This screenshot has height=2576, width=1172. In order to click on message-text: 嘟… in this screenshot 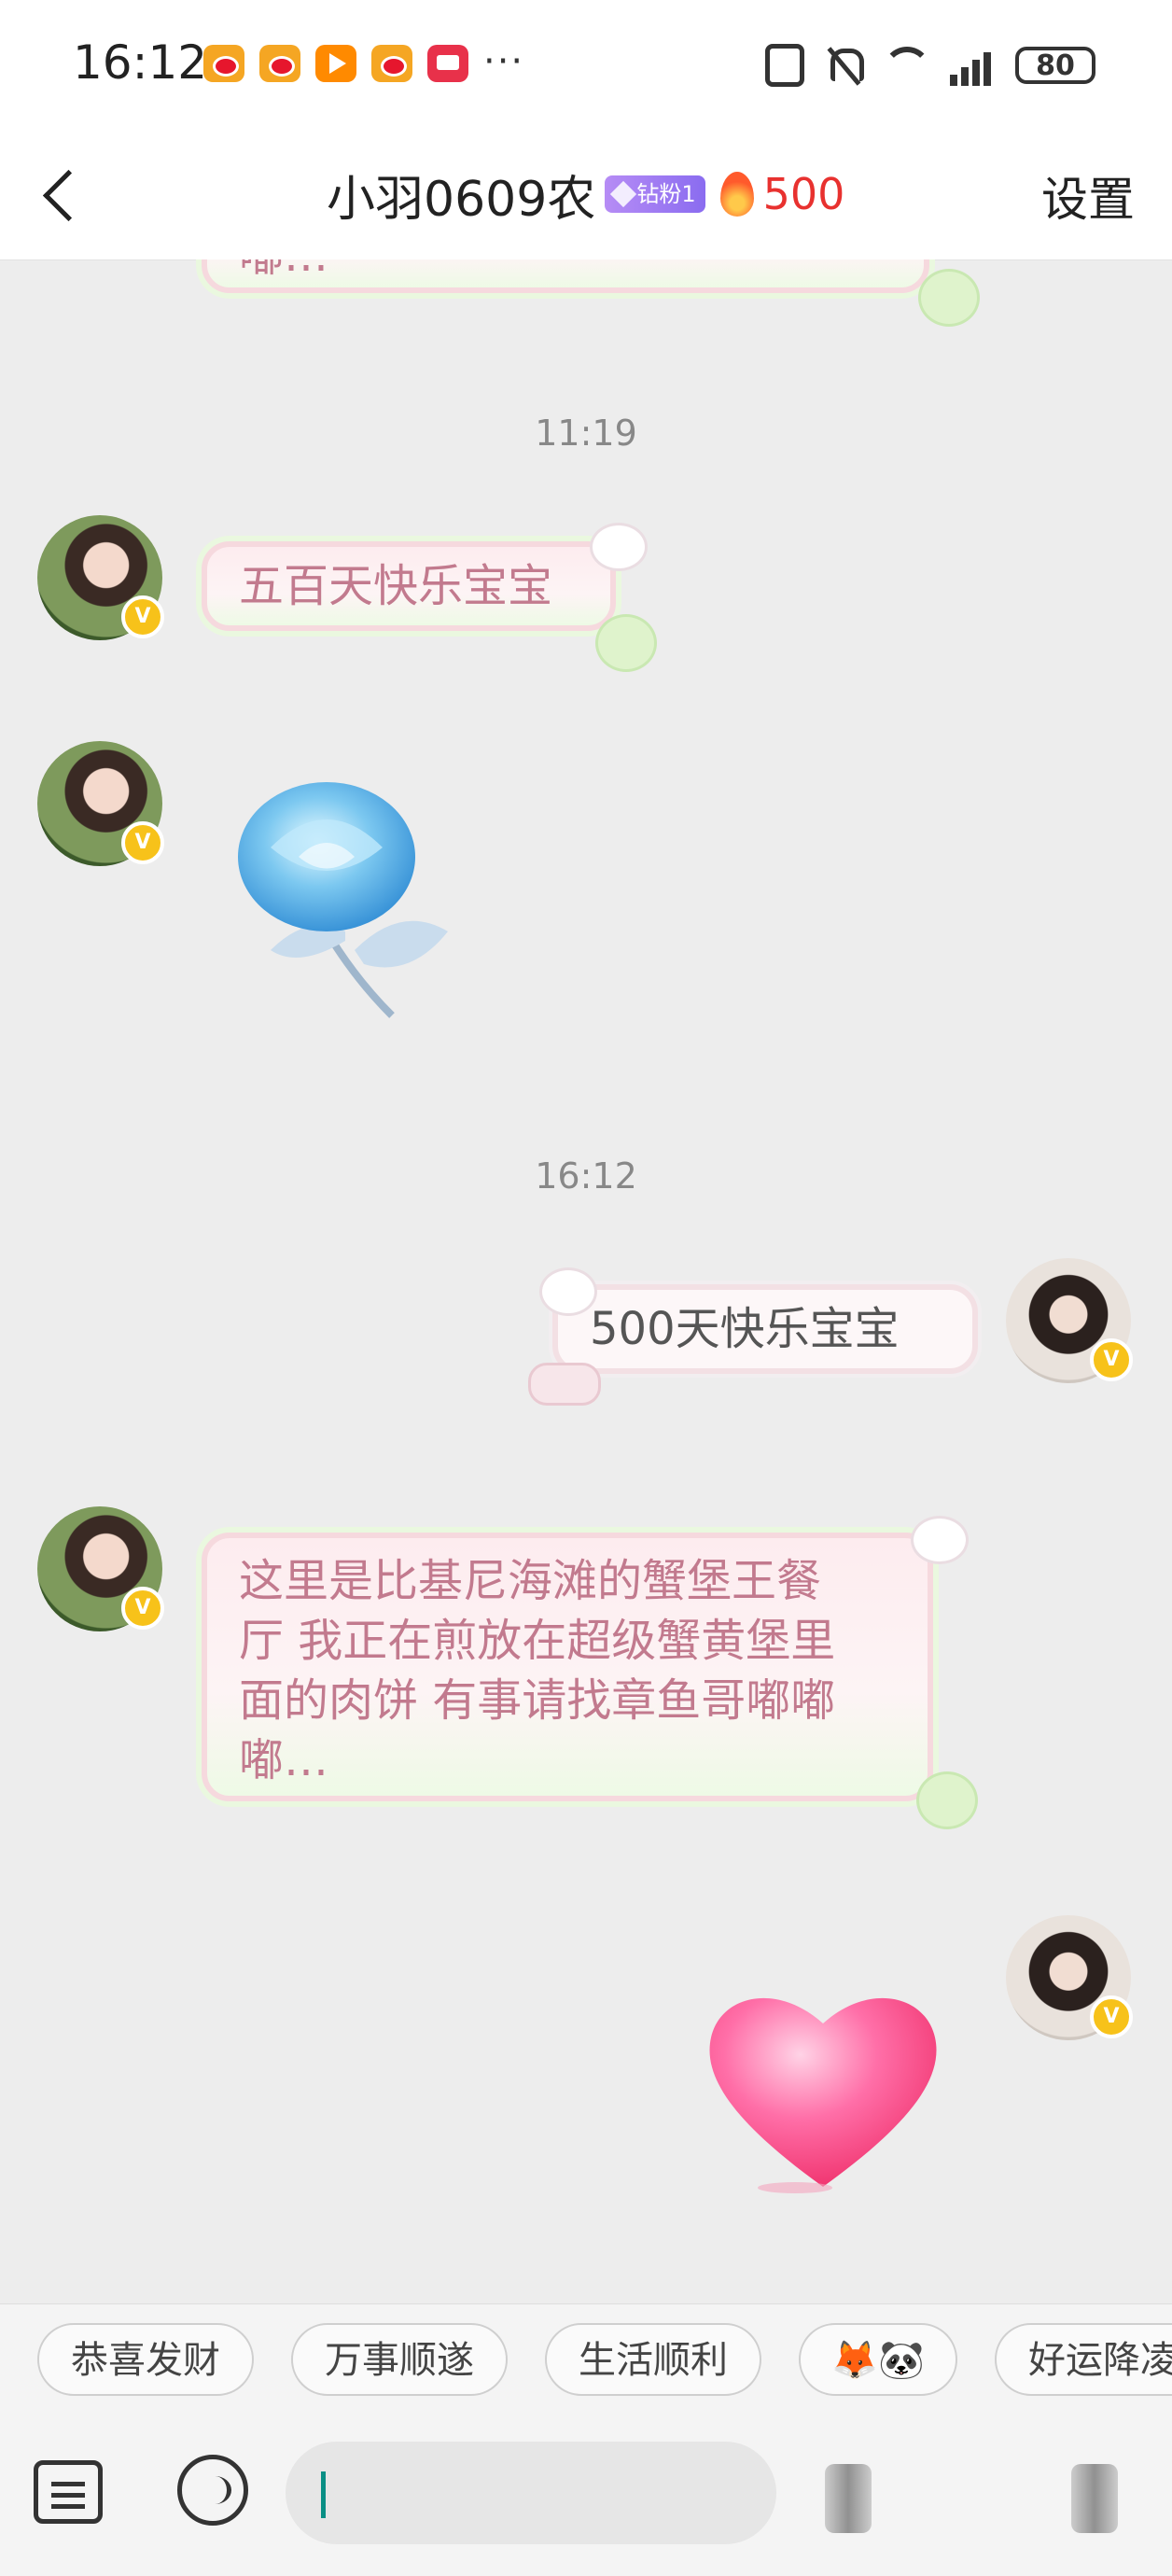, I will do `click(283, 270)`.